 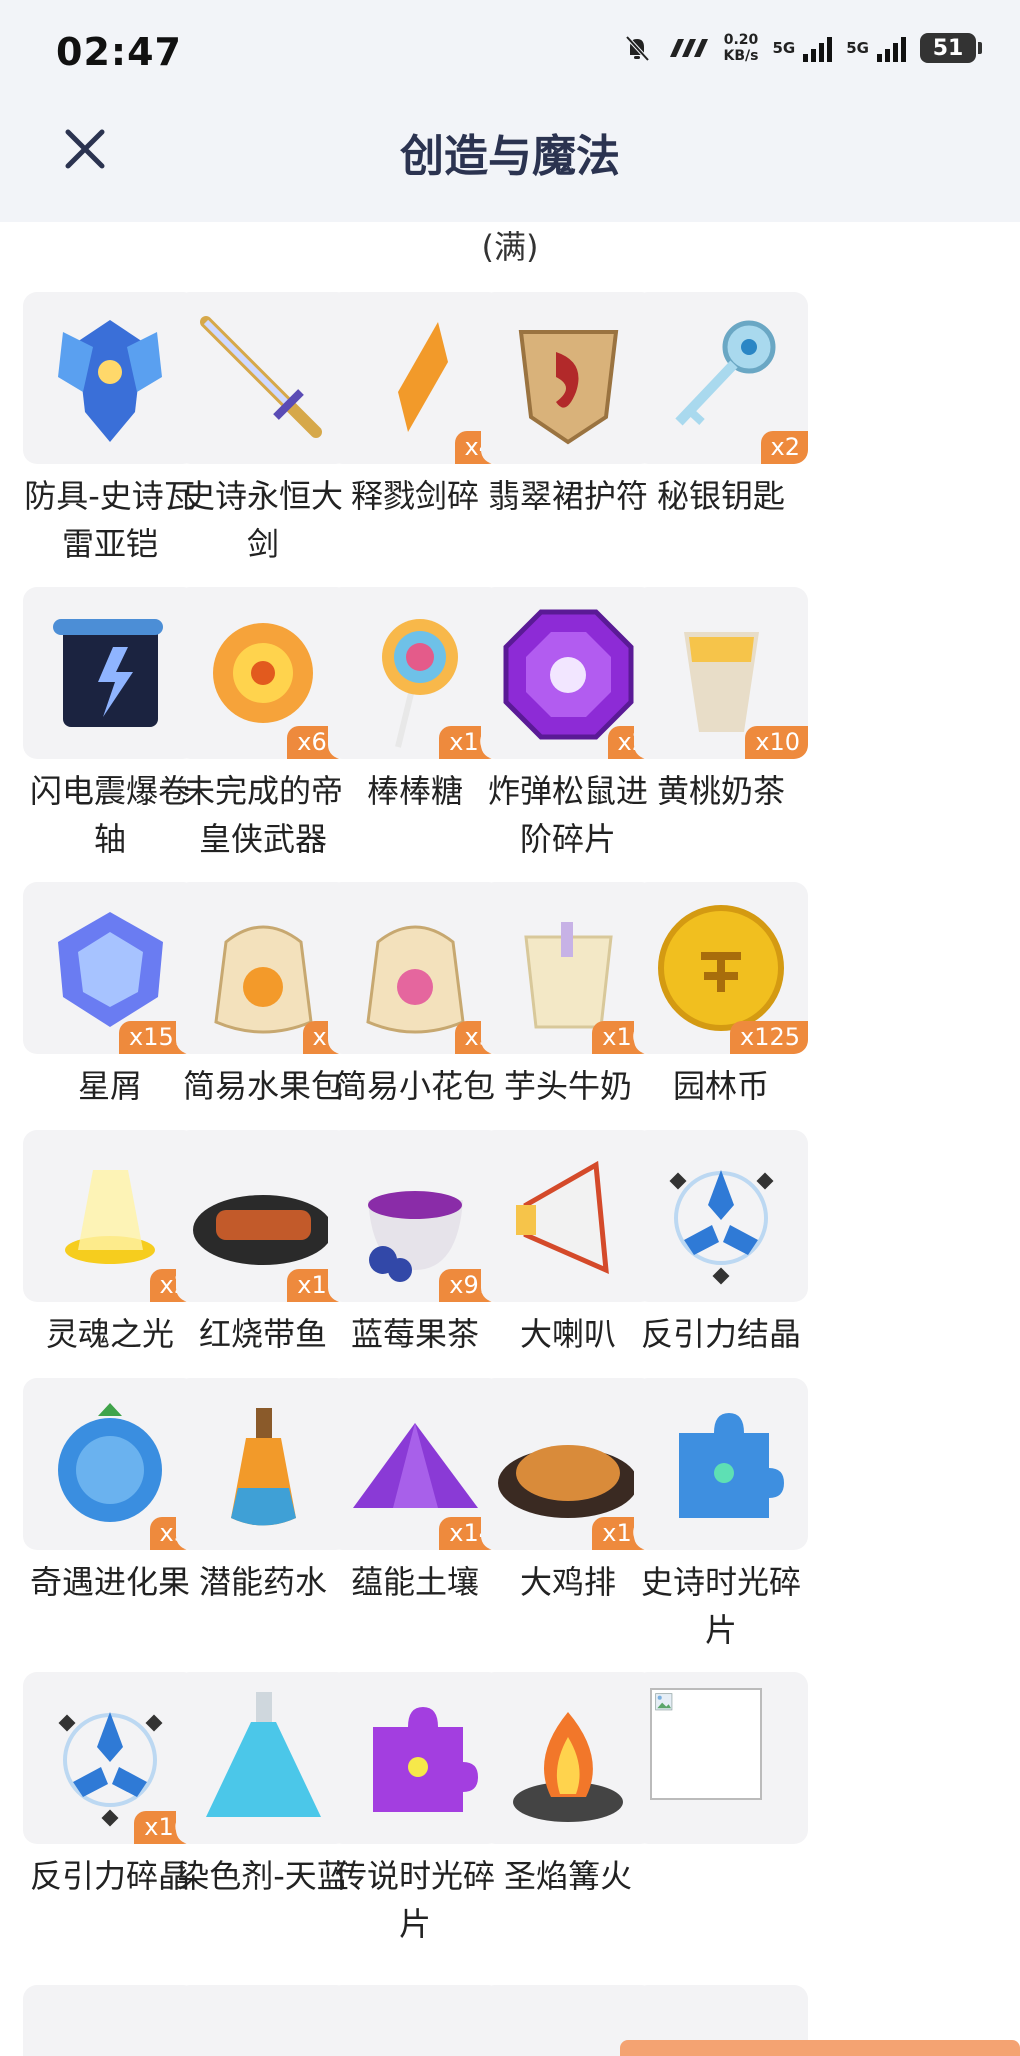 What do you see at coordinates (567, 1334) in the screenshot?
I see `item-label: 大喇叭` at bounding box center [567, 1334].